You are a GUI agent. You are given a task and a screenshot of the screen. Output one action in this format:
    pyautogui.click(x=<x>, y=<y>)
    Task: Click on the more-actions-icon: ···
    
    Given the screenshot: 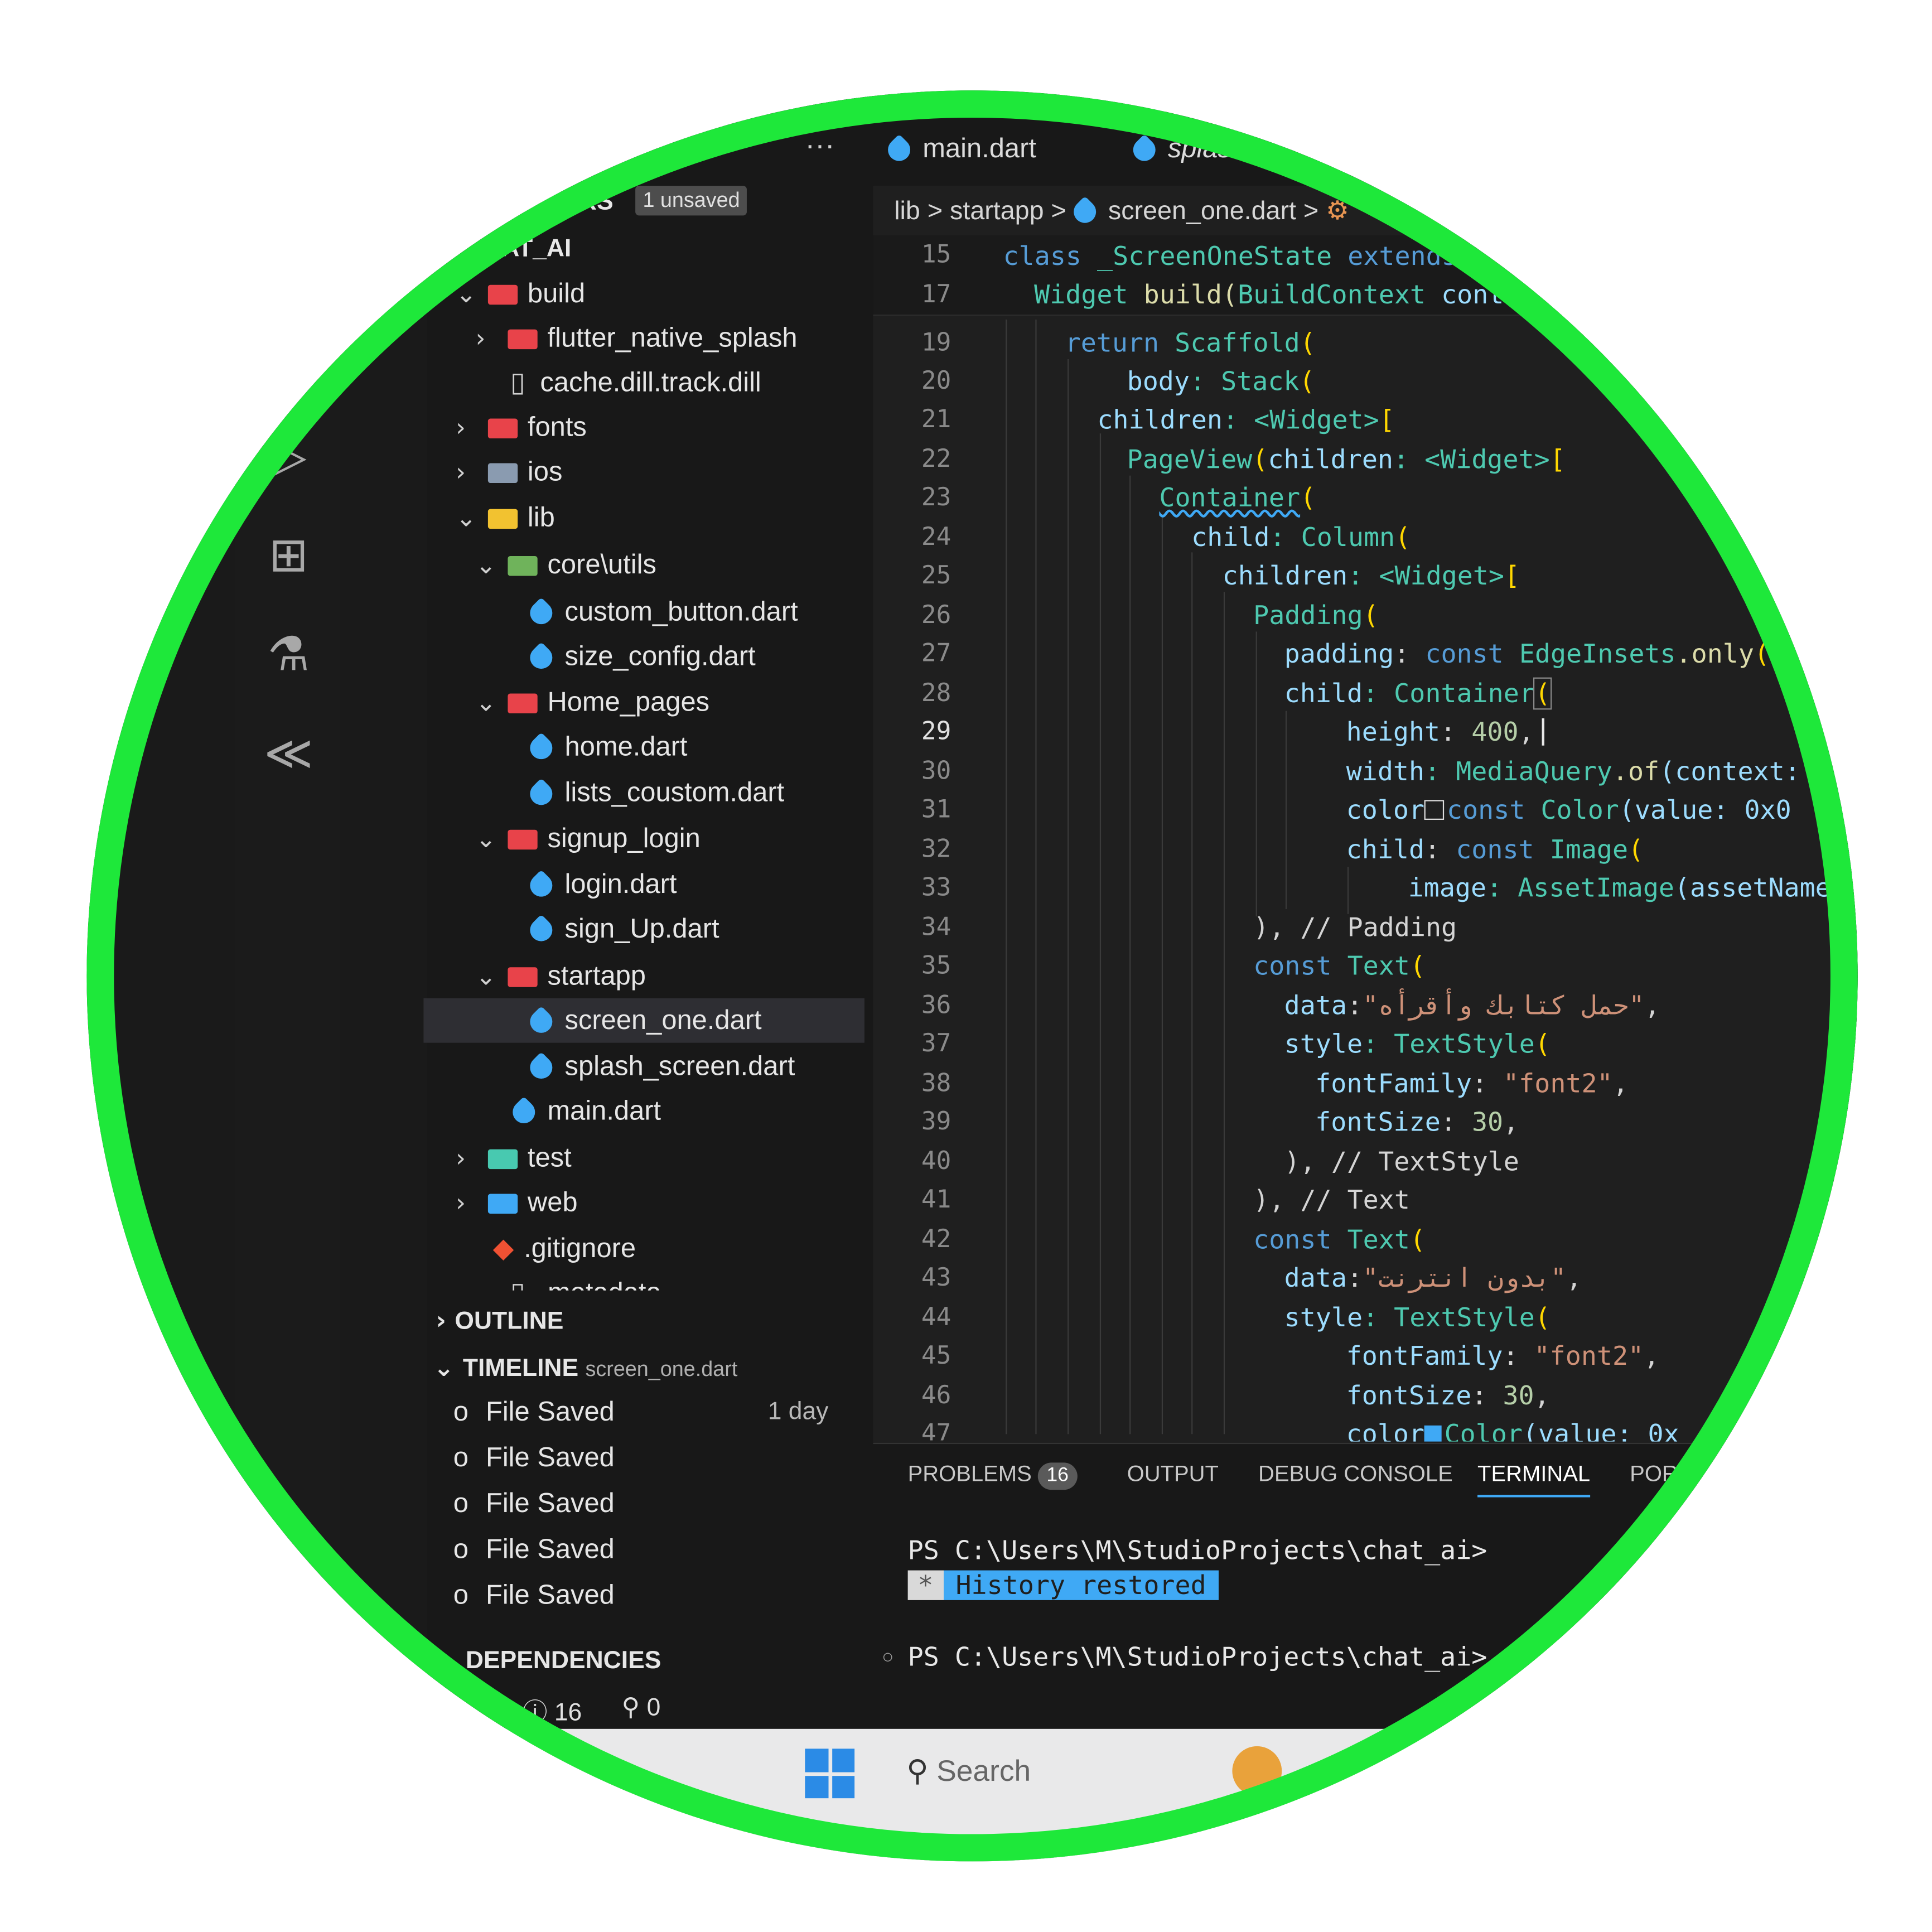 What is the action you would take?
    pyautogui.click(x=819, y=146)
    